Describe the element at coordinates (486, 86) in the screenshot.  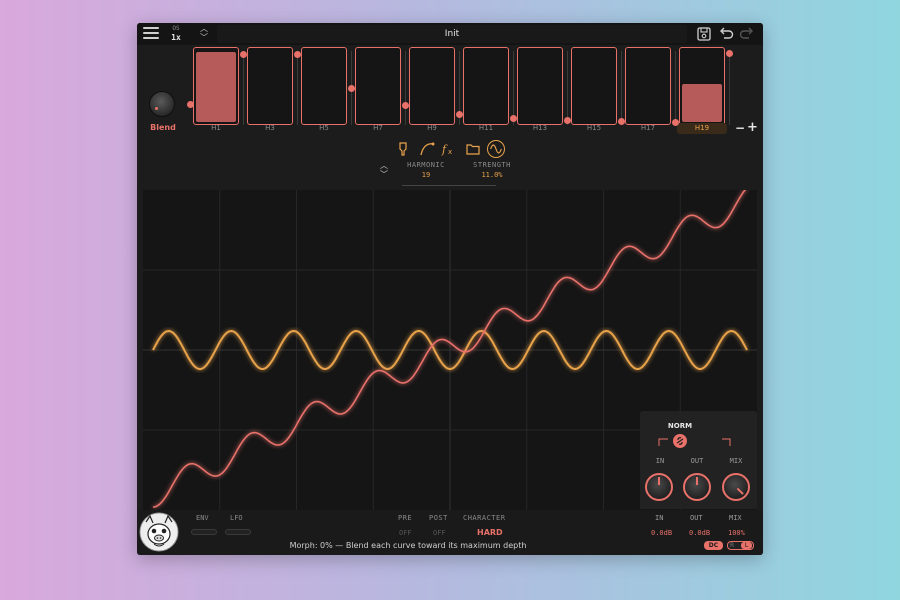
I see `harmonic-bar-h11` at that location.